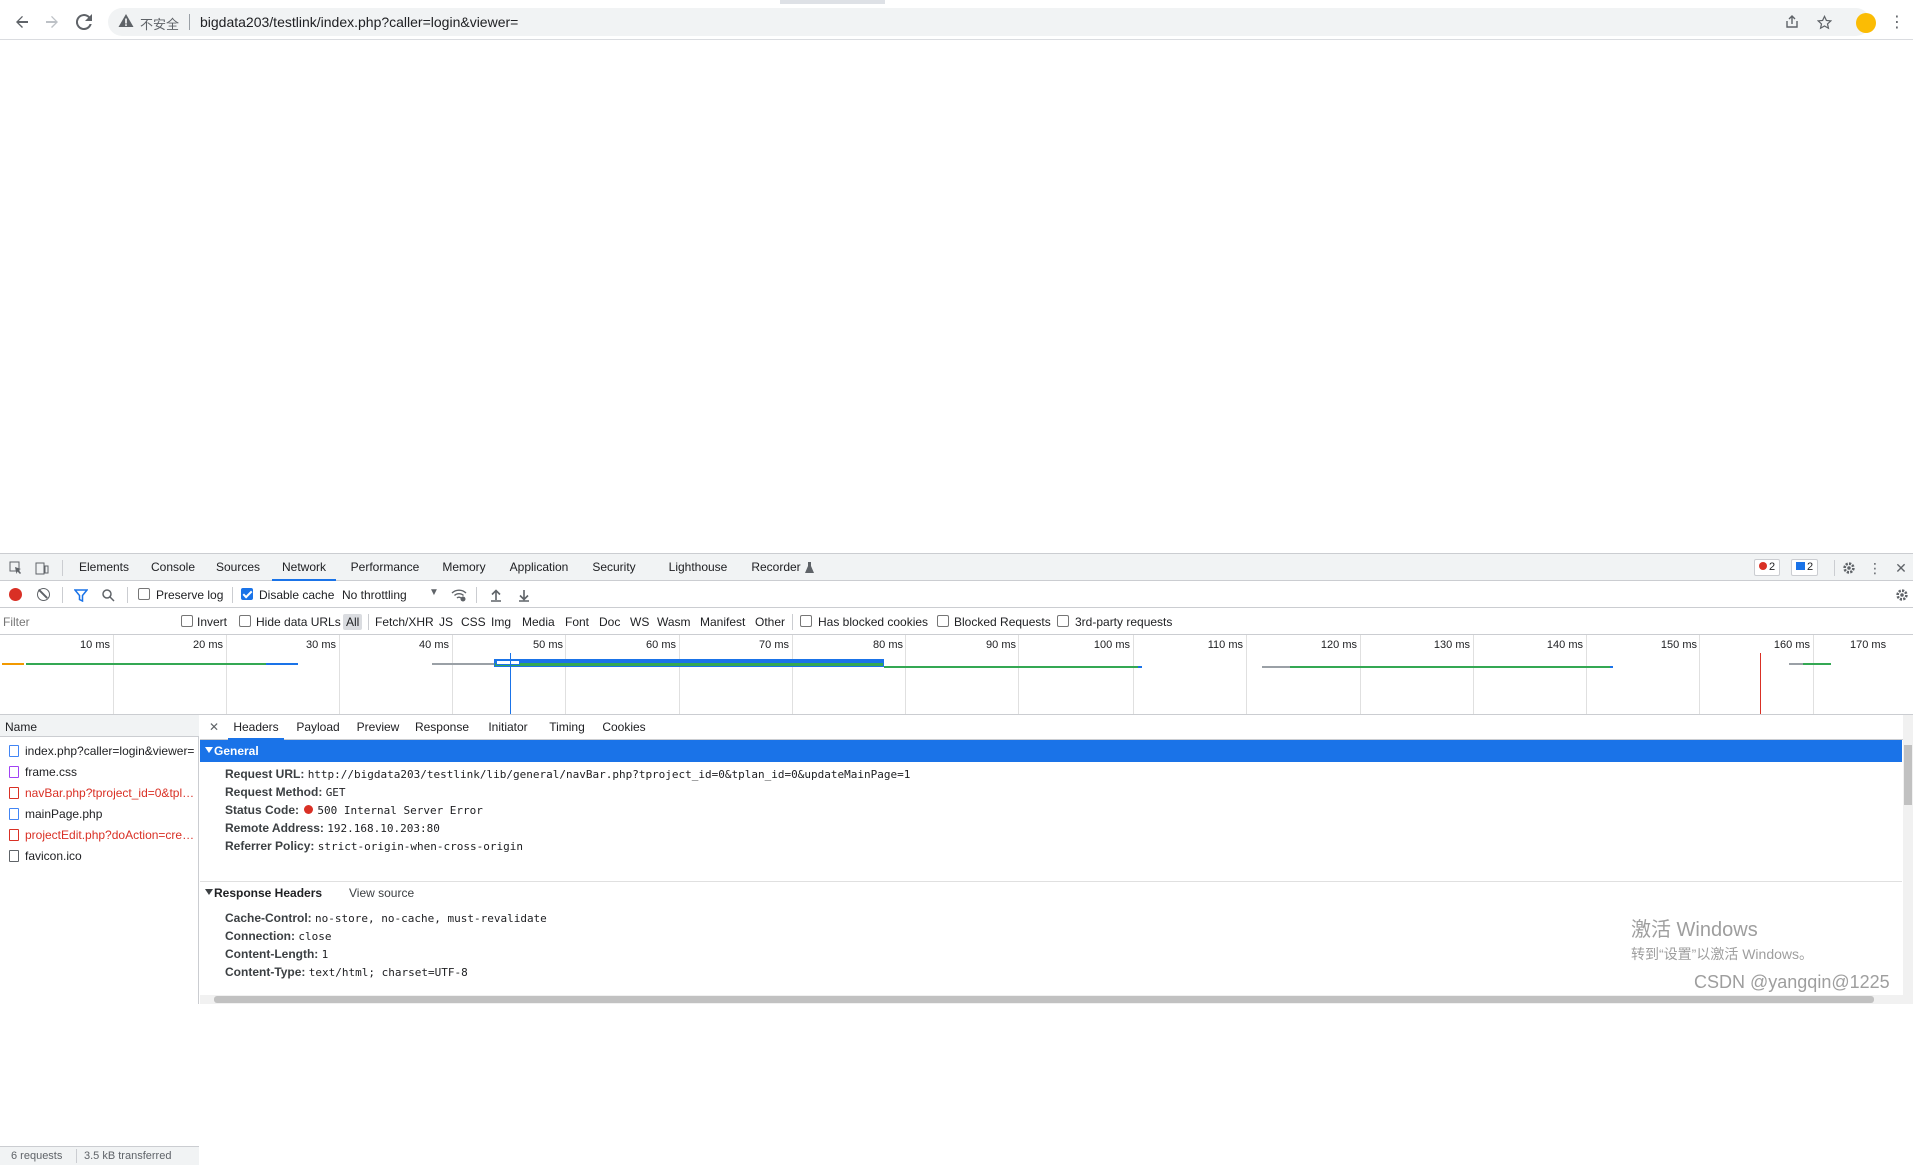 Image resolution: width=1913 pixels, height=1165 pixels. I want to click on tab-initiator: Initiator, so click(508, 727).